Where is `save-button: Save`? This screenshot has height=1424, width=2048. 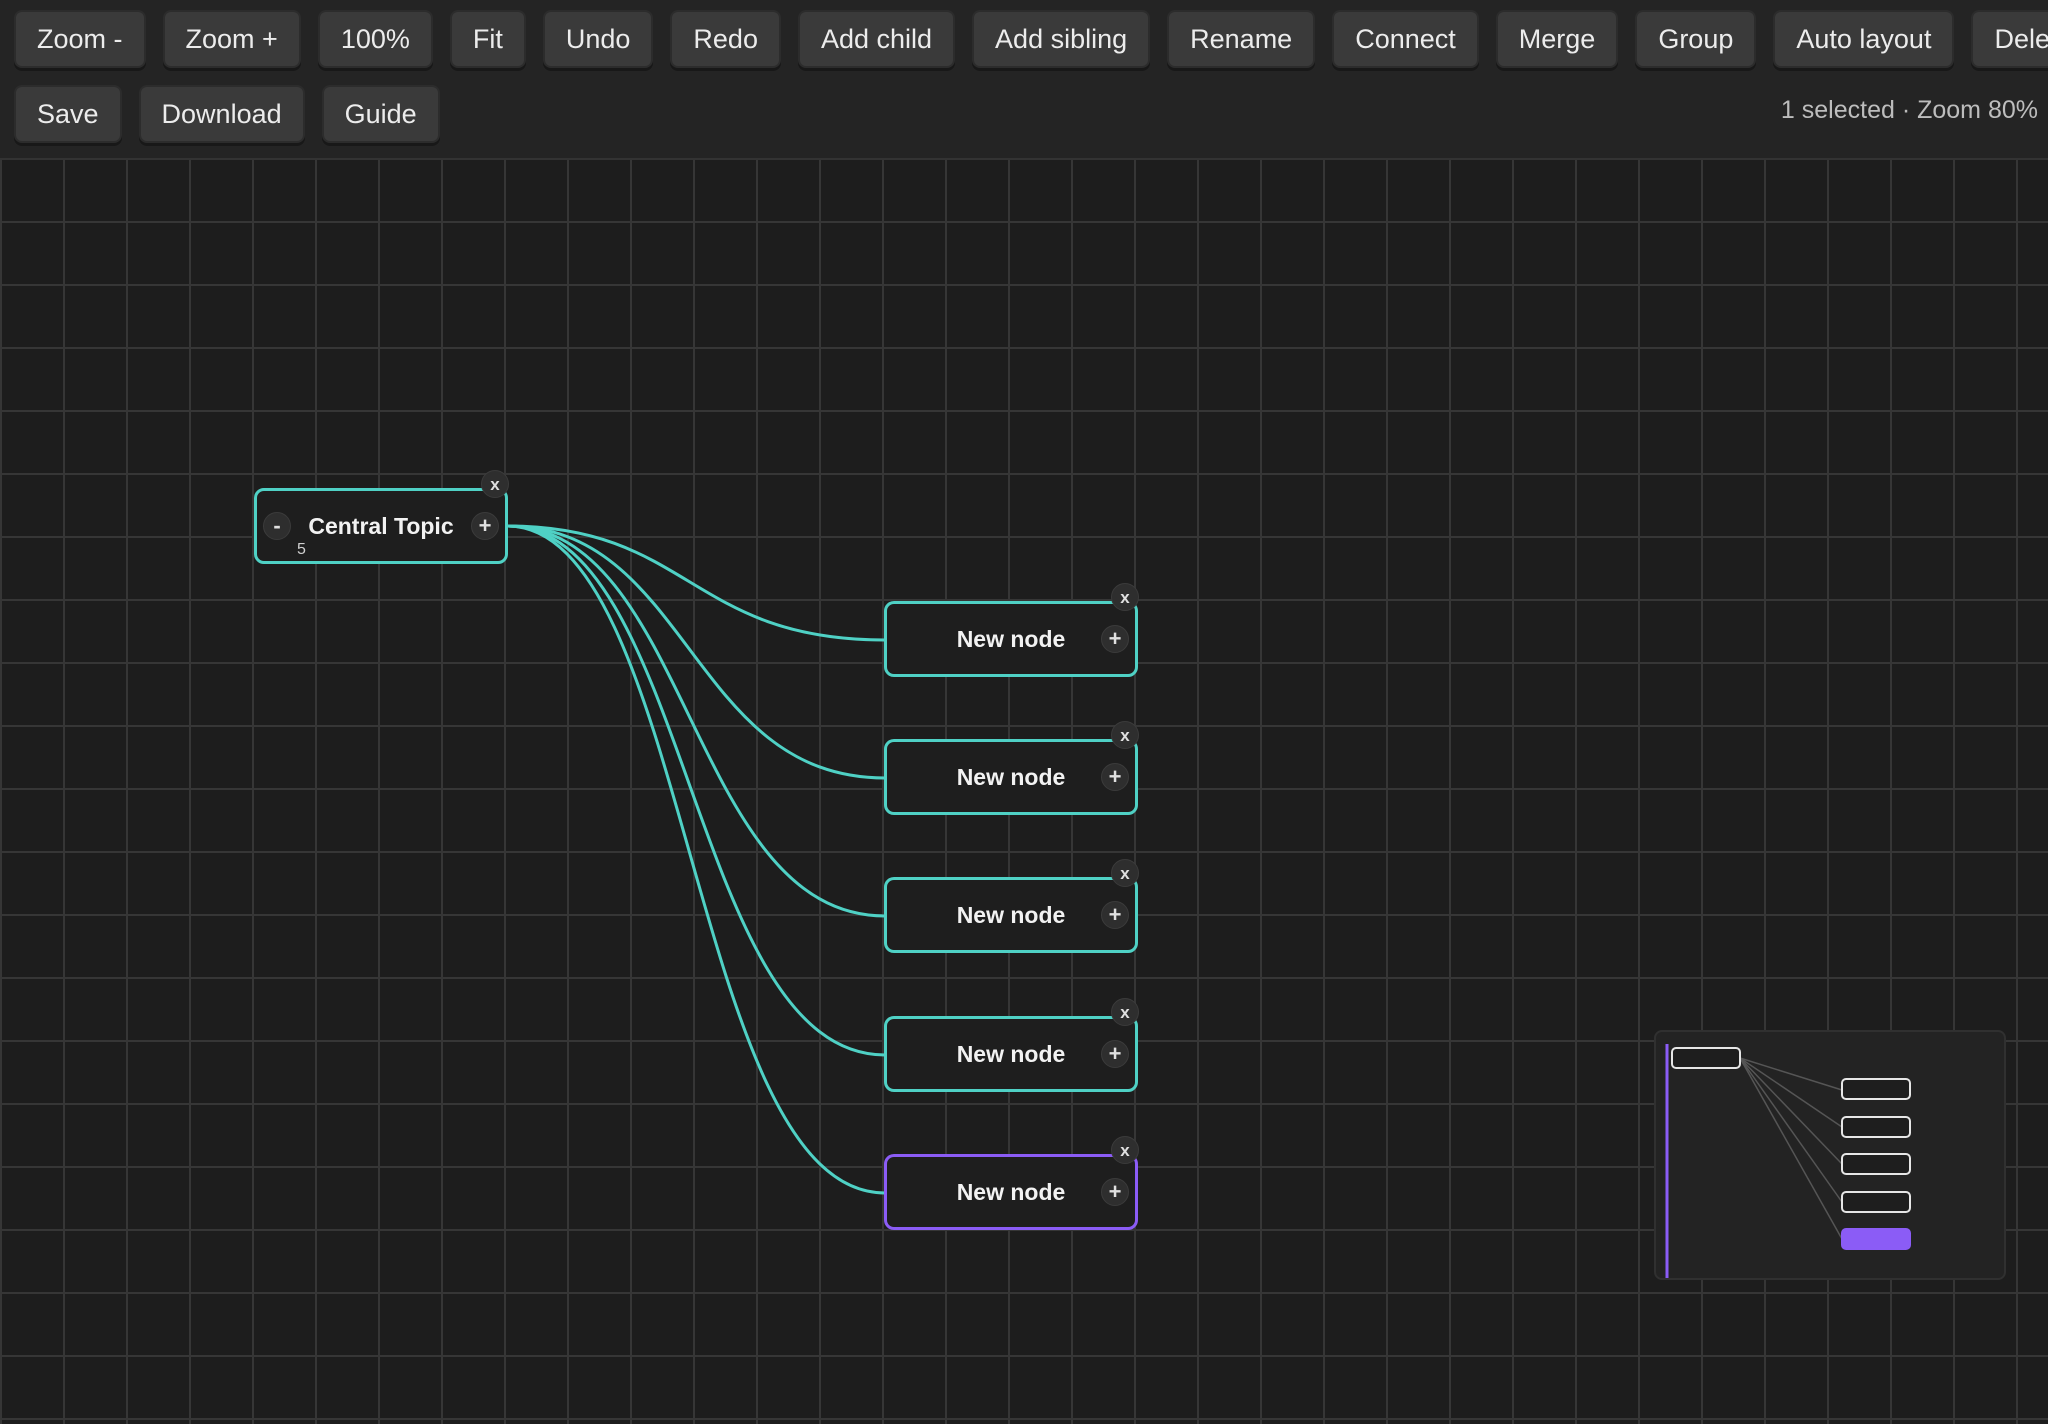
save-button: Save is located at coordinates (68, 114).